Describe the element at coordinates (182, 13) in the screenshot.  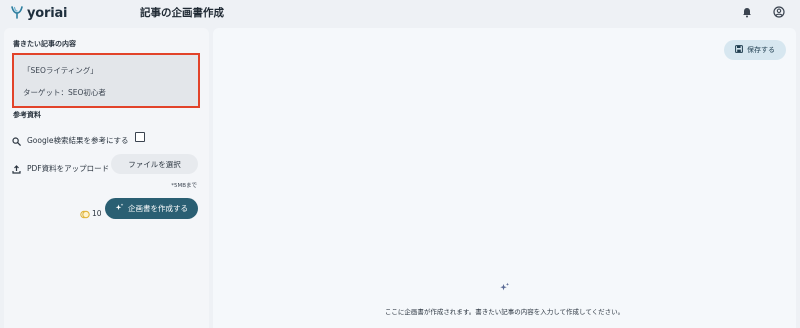
I see `page-title: 記事の企画書作成` at that location.